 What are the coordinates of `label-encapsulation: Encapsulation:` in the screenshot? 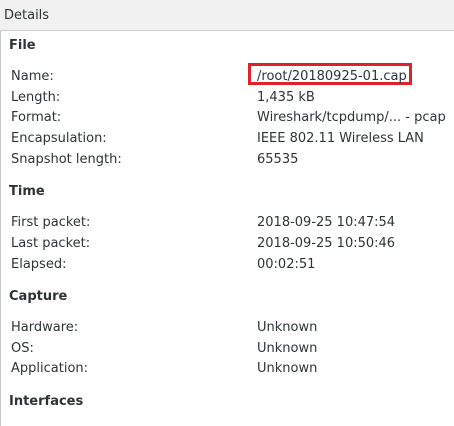 It's located at (59, 138).